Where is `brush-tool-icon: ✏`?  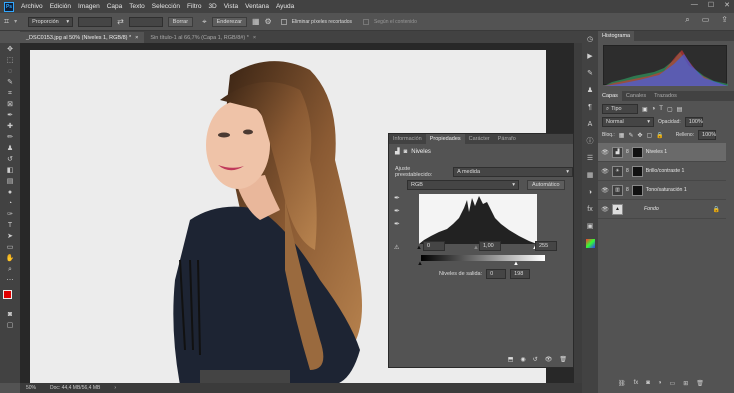 brush-tool-icon: ✏ is located at coordinates (10, 138).